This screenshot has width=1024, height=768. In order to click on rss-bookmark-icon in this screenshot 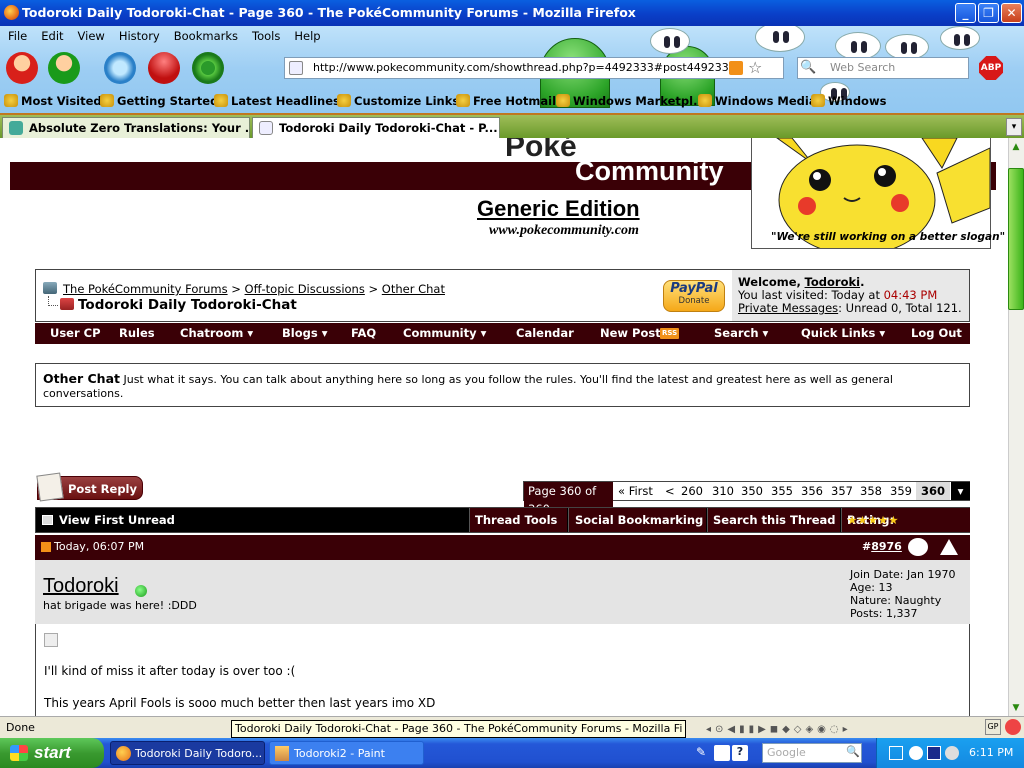, I will do `click(221, 100)`.